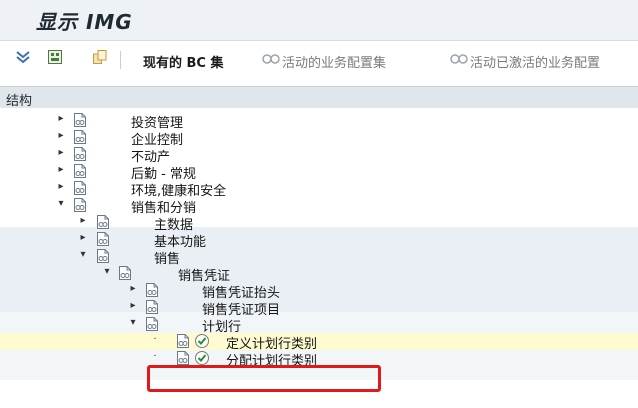 The width and height of the screenshot is (638, 408). I want to click on structure-header: 结构, so click(319, 98).